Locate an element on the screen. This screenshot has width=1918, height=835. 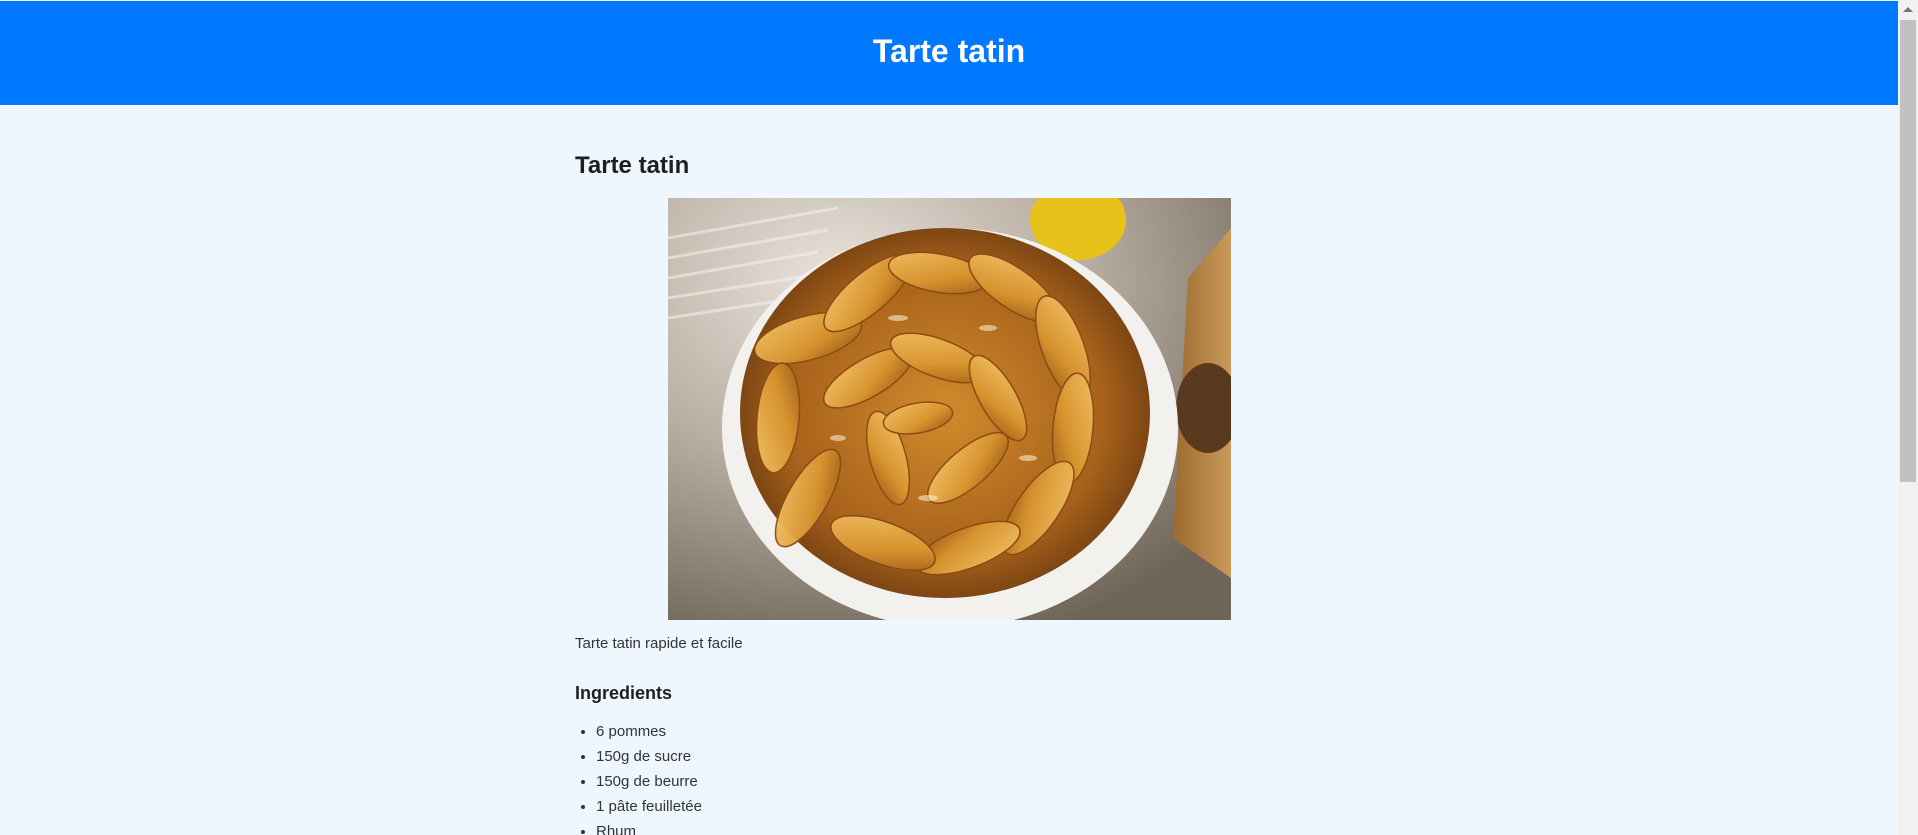
site-title: Tarte tatin is located at coordinates (949, 50).